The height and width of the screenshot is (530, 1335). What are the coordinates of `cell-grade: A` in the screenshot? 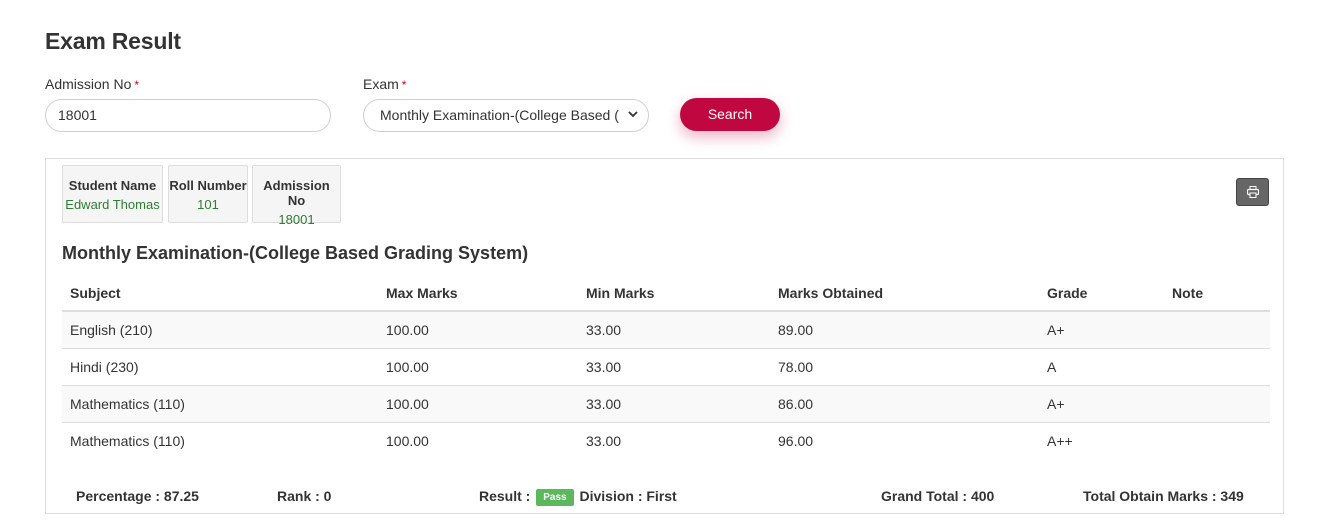 It's located at (1101, 367).